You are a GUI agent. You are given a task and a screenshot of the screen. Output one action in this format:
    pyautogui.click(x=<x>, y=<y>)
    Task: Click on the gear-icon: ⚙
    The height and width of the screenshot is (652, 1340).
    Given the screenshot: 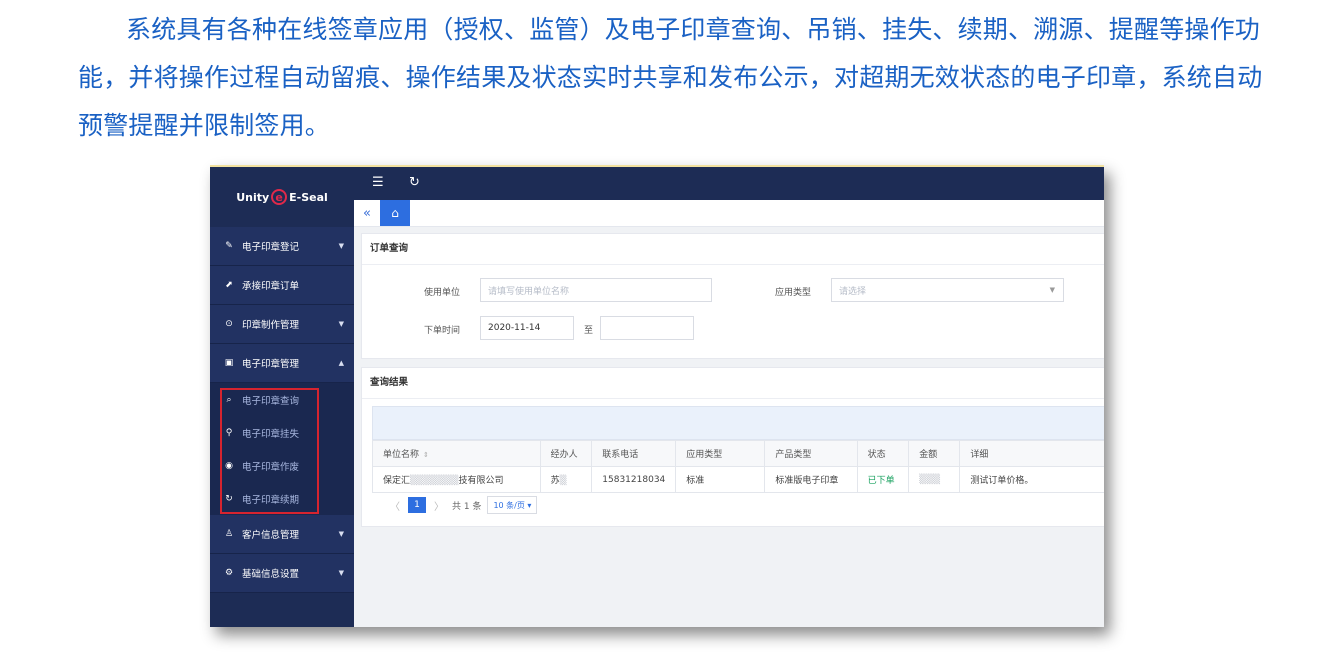 What is the action you would take?
    pyautogui.click(x=229, y=573)
    